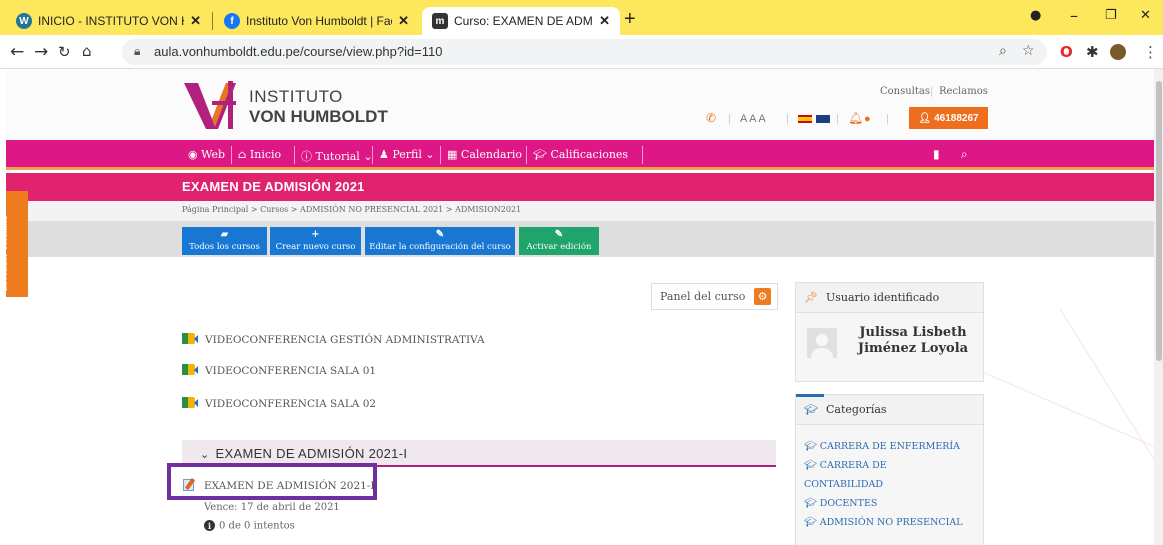 The width and height of the screenshot is (1163, 545). Describe the element at coordinates (205, 455) in the screenshot. I see `chevron-down-icon: ⌄` at that location.